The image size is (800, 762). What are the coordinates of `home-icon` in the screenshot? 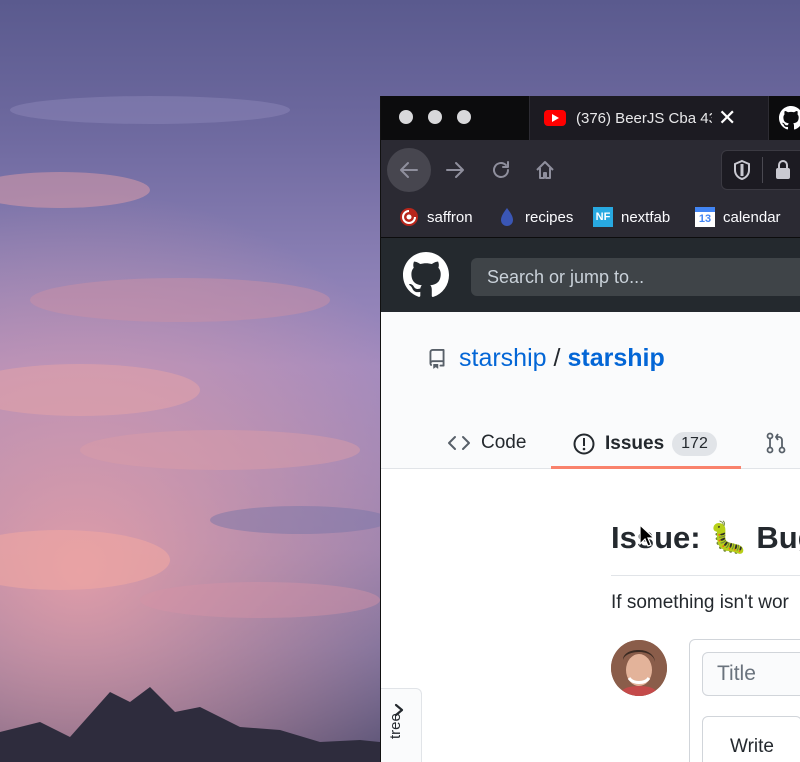 It's located at (545, 170).